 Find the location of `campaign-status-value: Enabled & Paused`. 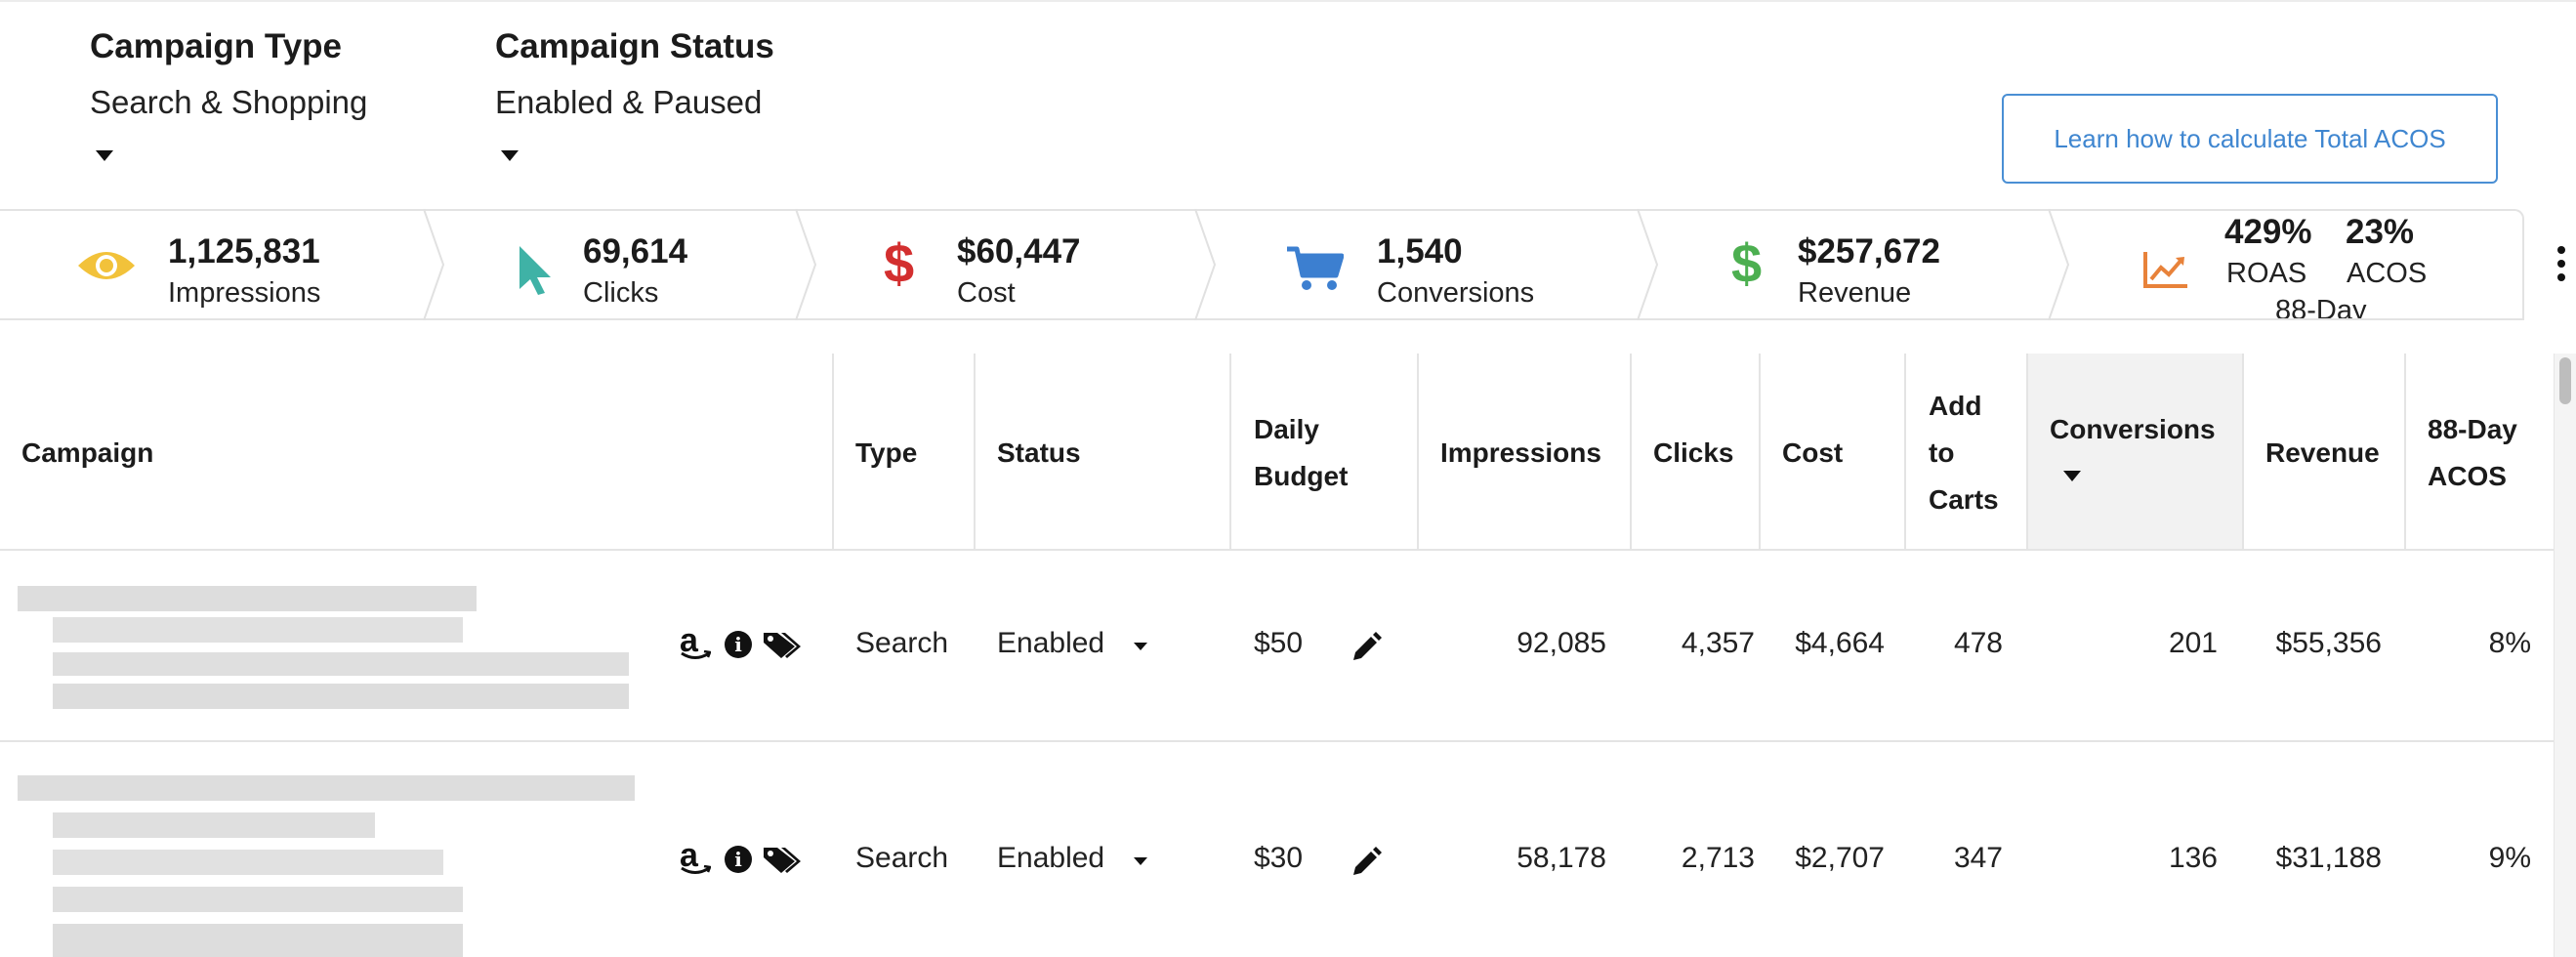

campaign-status-value: Enabled & Paused is located at coordinates (629, 102).